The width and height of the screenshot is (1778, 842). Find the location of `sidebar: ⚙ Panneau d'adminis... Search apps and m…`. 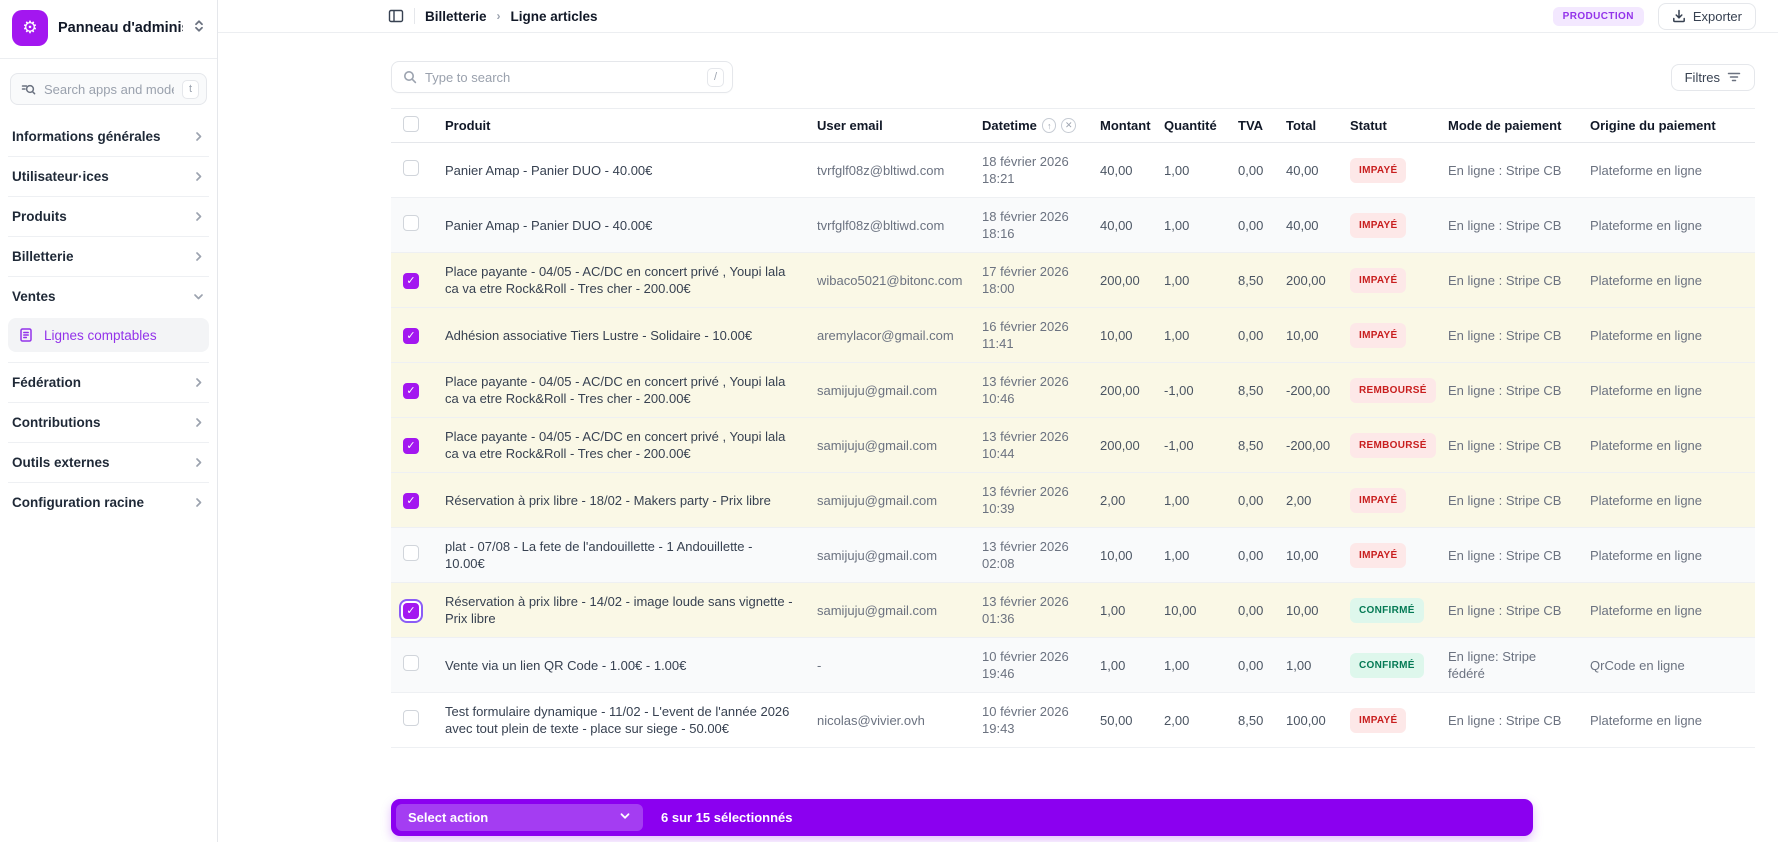

sidebar: ⚙ Panneau d'adminis... Search apps and m… is located at coordinates (109, 421).